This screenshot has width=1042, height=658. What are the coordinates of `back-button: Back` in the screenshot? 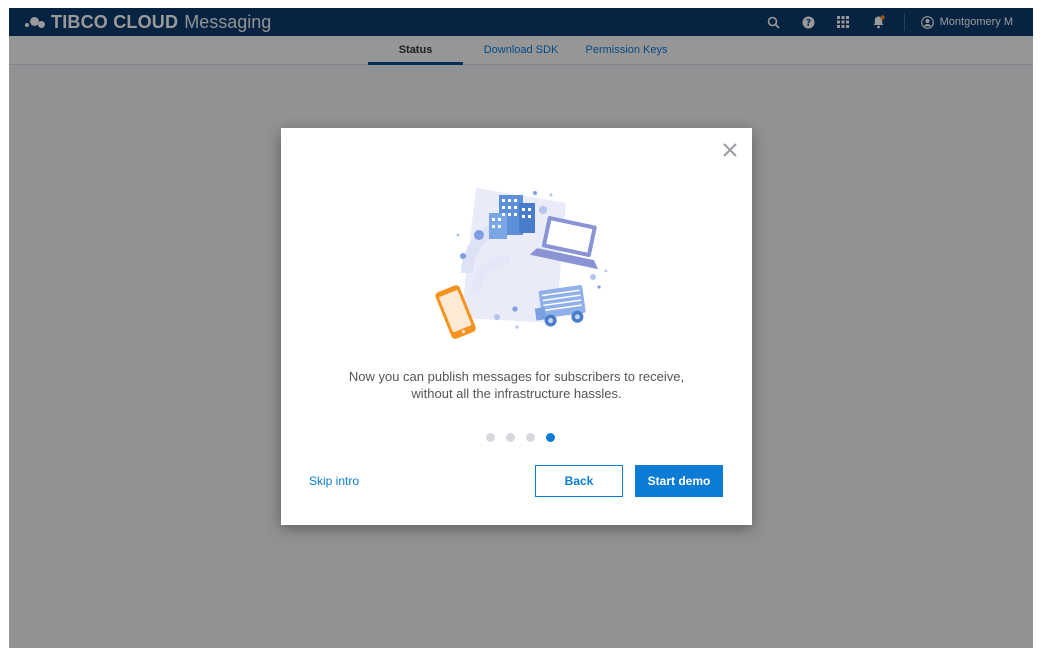 It's located at (579, 481).